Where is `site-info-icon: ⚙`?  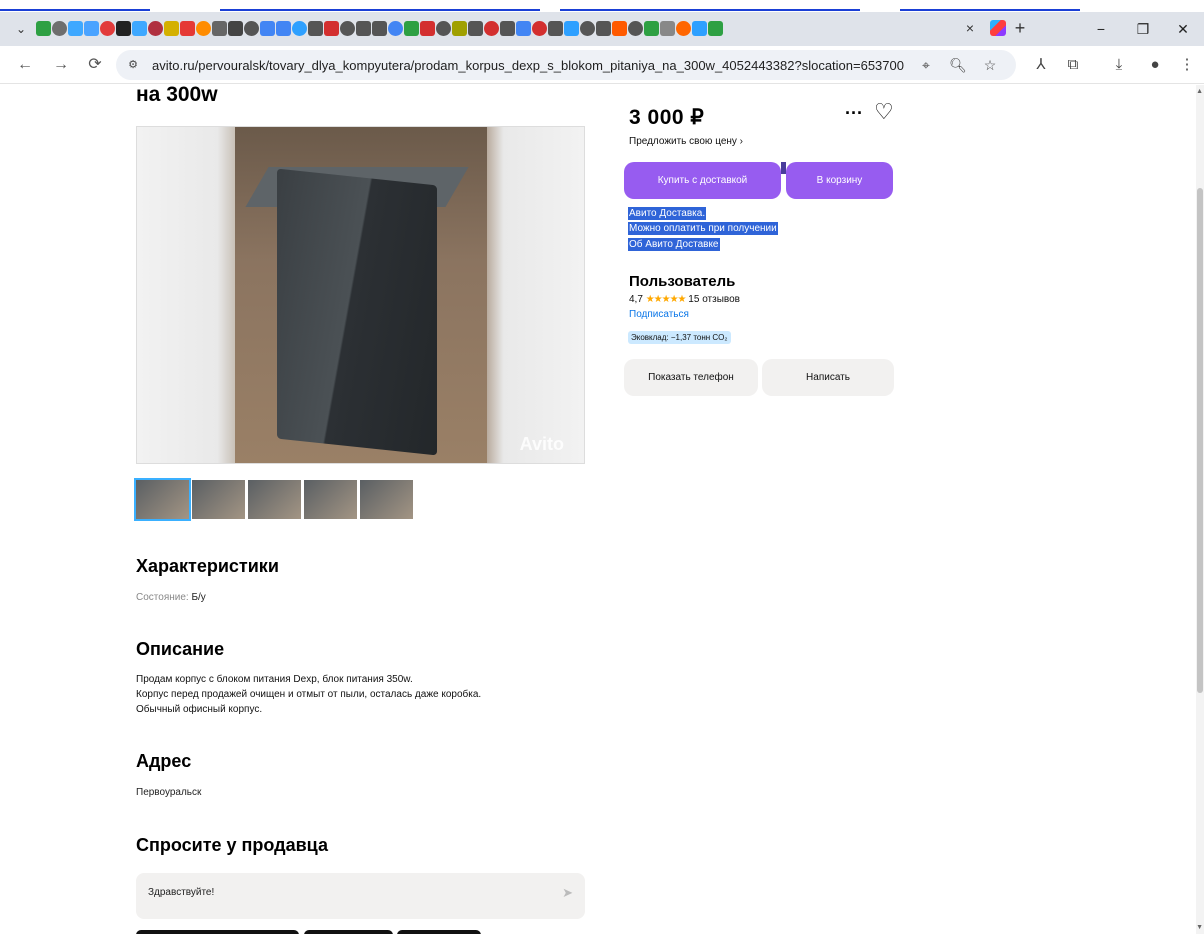 site-info-icon: ⚙ is located at coordinates (133, 65).